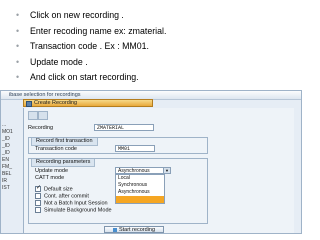  What do you see at coordinates (9, 181) in the screenshot?
I see `left-column-item: IR` at bounding box center [9, 181].